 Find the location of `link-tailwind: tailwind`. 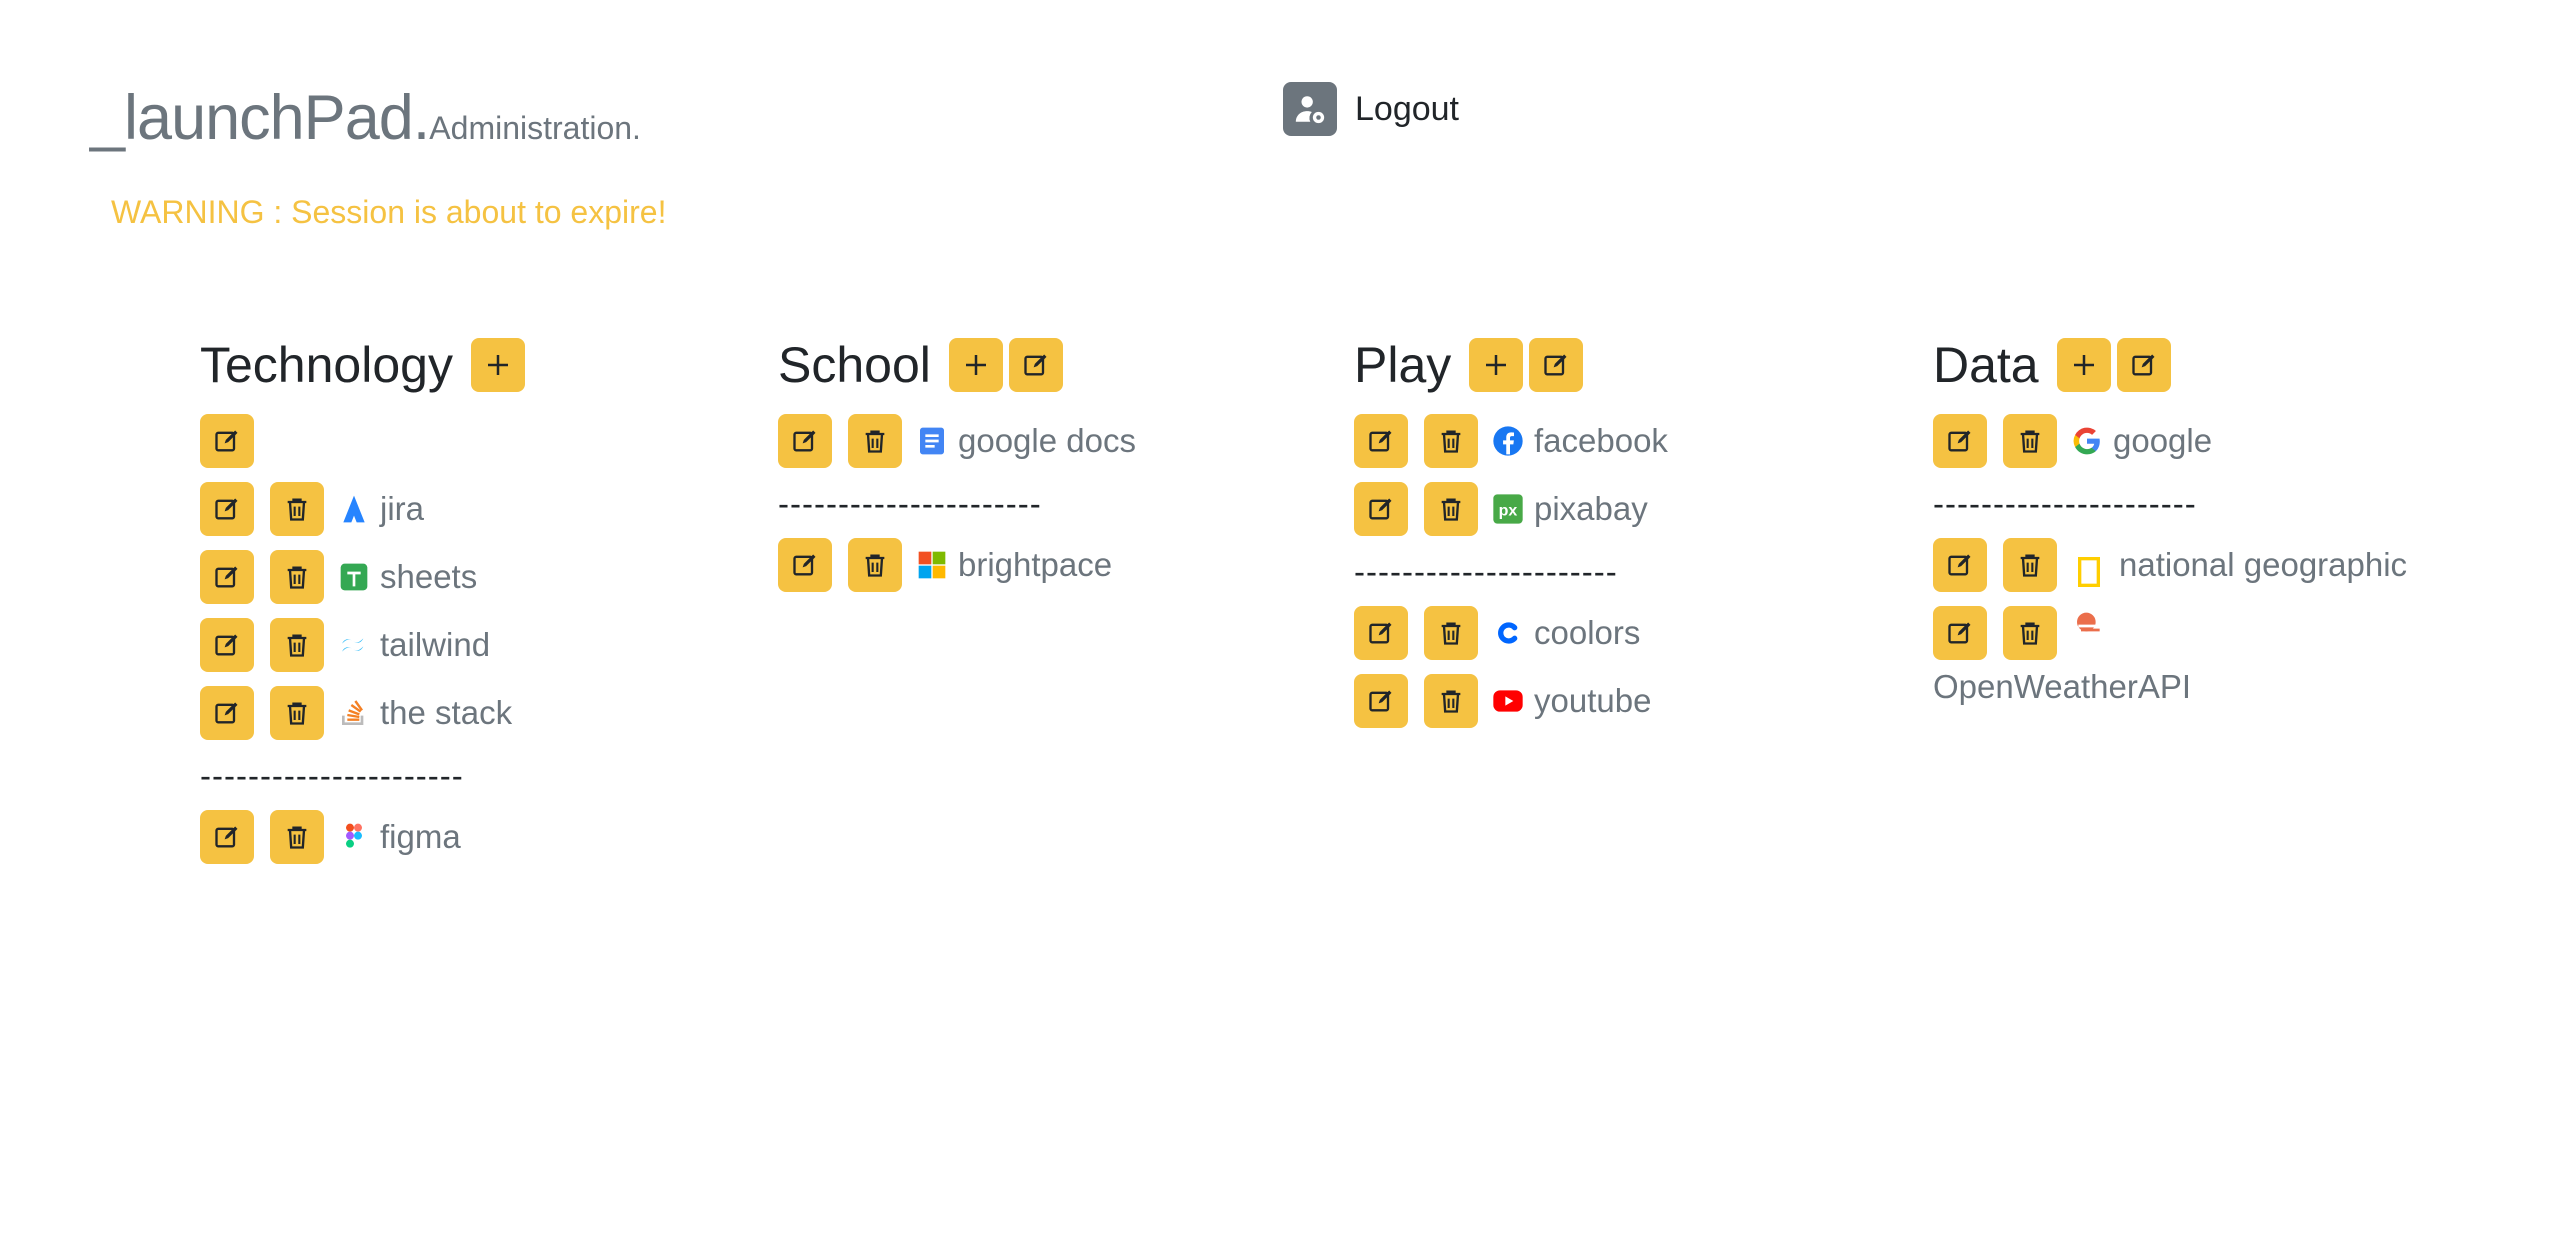

link-tailwind: tailwind is located at coordinates (414, 645).